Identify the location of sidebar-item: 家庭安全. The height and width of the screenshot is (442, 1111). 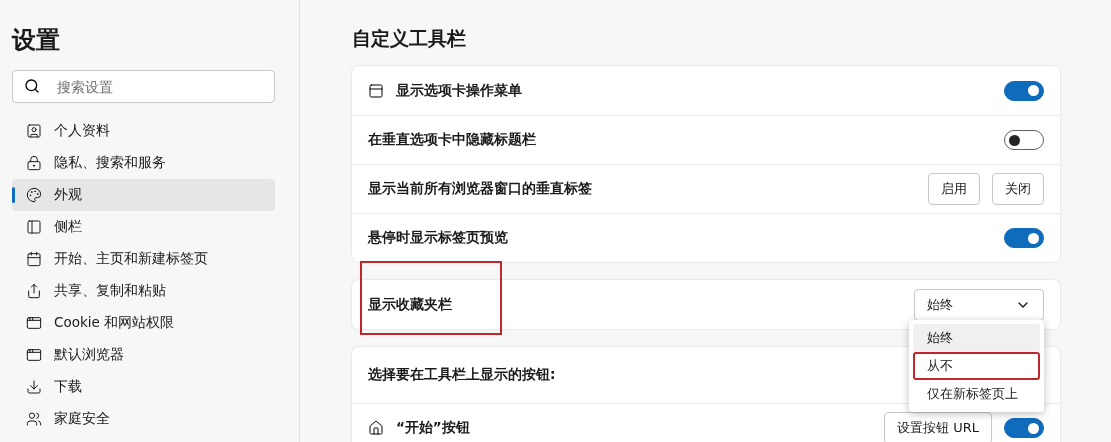
(143, 419).